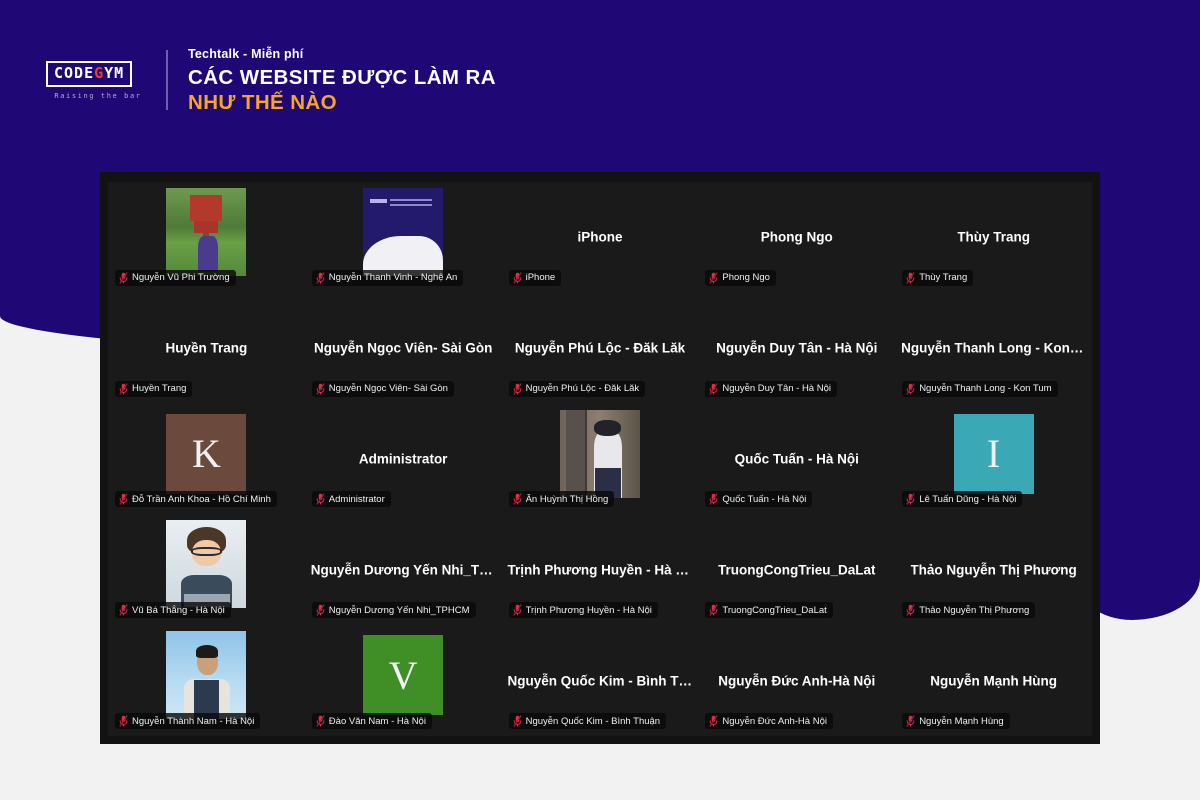 This screenshot has height=800, width=1200. I want to click on participant-display-name: Nguyễn Ngọc Viên- Sài Gòn, so click(403, 348).